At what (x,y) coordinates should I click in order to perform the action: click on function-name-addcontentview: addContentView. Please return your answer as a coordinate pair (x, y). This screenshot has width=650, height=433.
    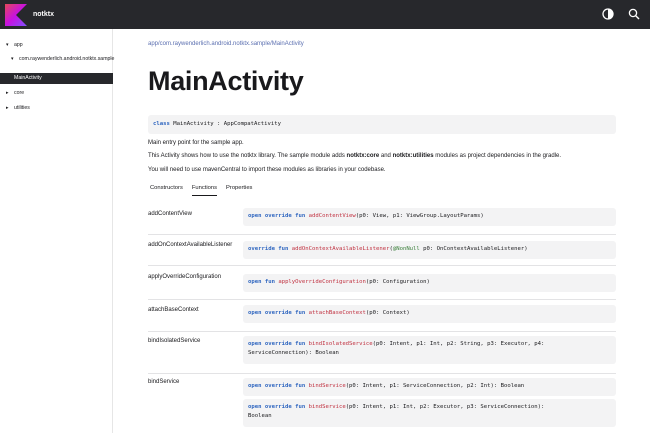
    Looking at the image, I should click on (188, 214).